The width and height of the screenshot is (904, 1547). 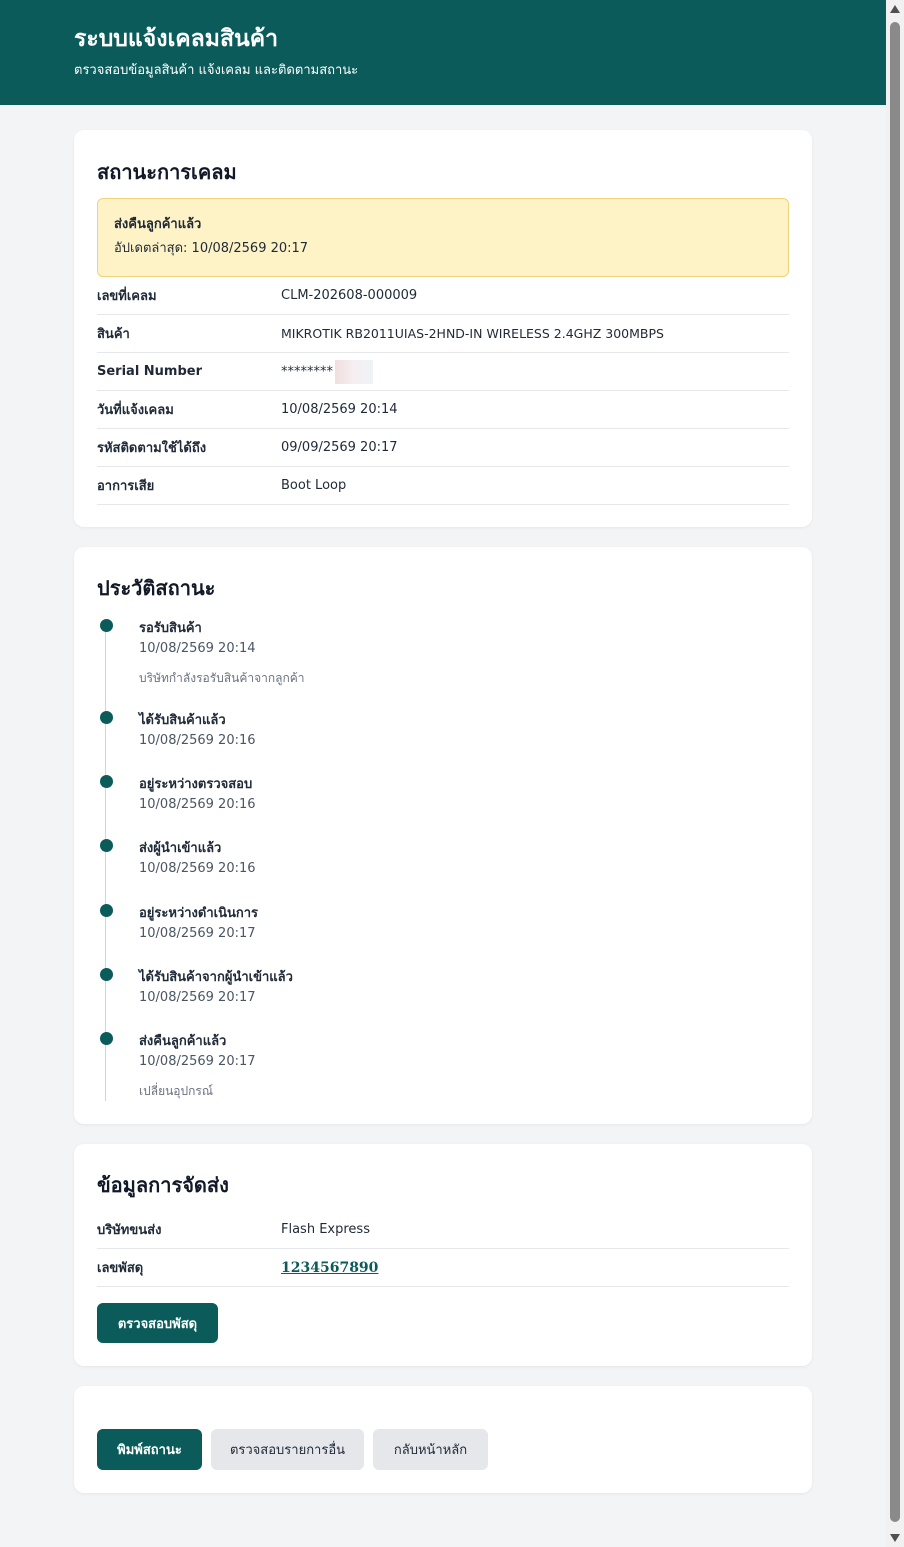 What do you see at coordinates (127, 296) in the screenshot?
I see `info-label: เลขที่เคลม` at bounding box center [127, 296].